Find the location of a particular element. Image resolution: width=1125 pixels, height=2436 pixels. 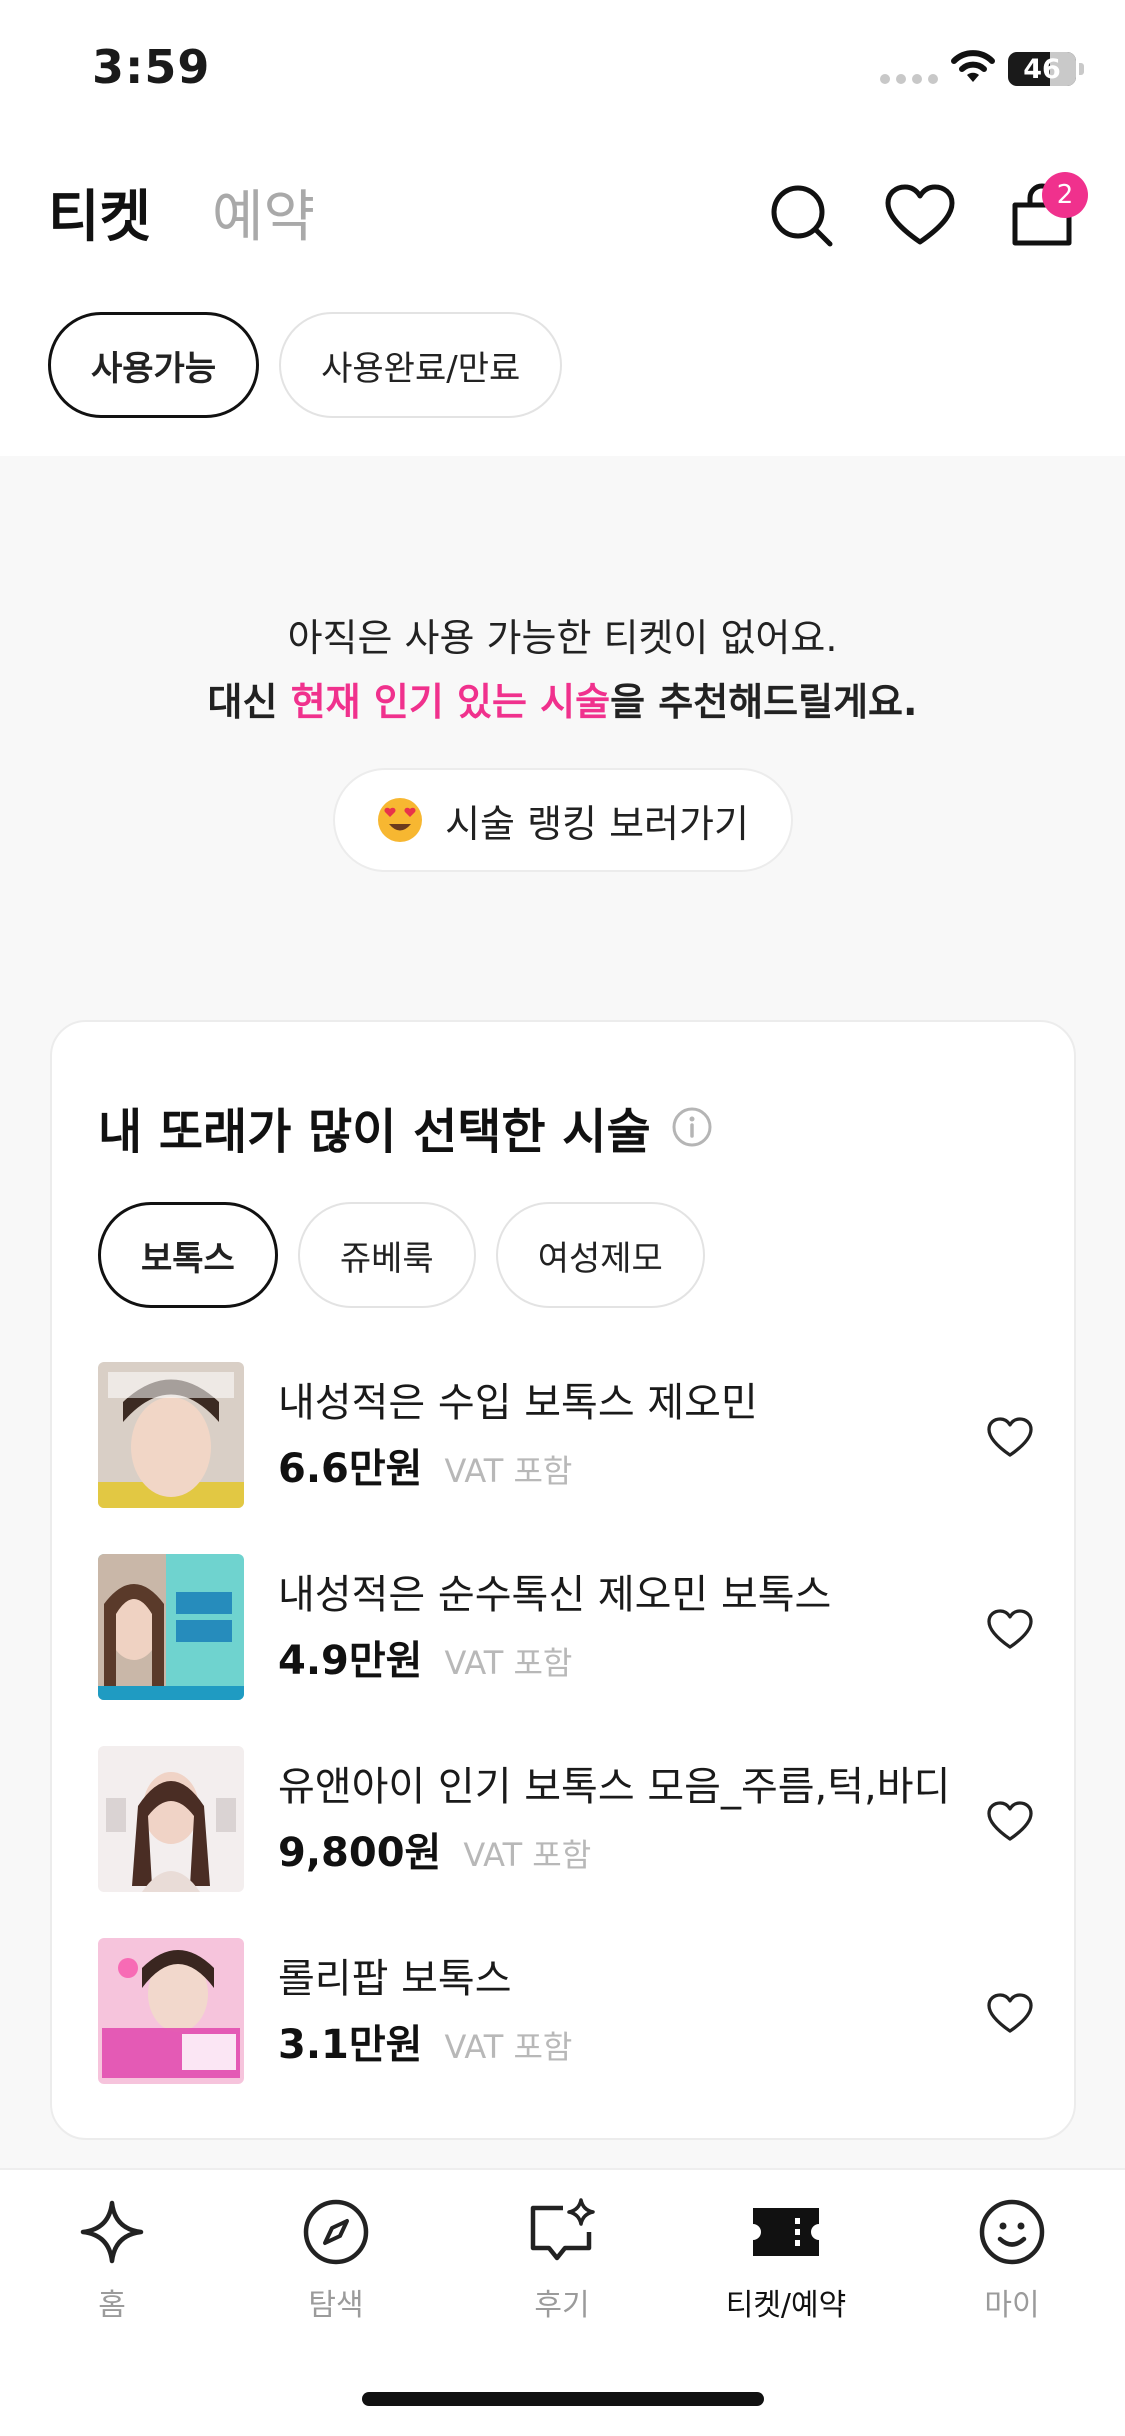

product-price-row: 6.6만원 VAT 포함 is located at coordinates (425, 1465).